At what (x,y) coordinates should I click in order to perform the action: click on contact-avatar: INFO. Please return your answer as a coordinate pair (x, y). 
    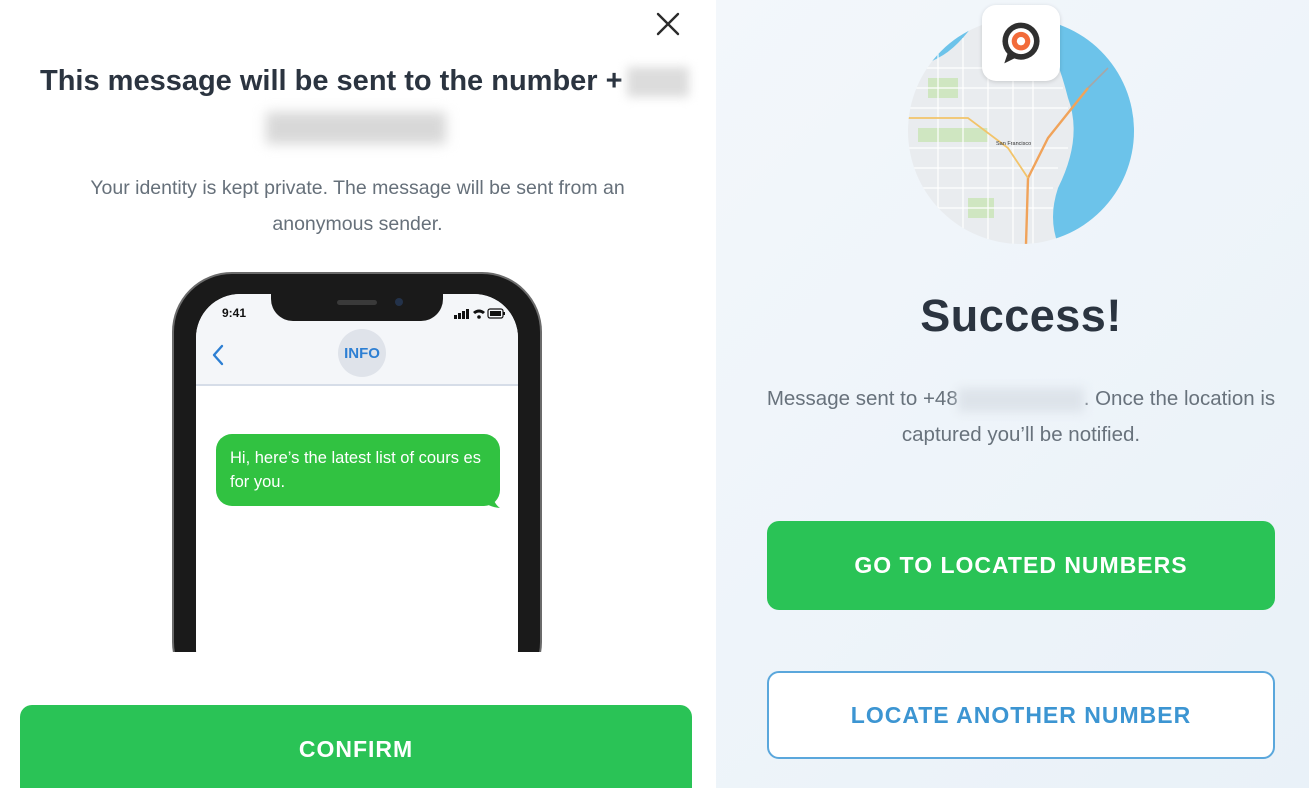
    Looking at the image, I should click on (362, 353).